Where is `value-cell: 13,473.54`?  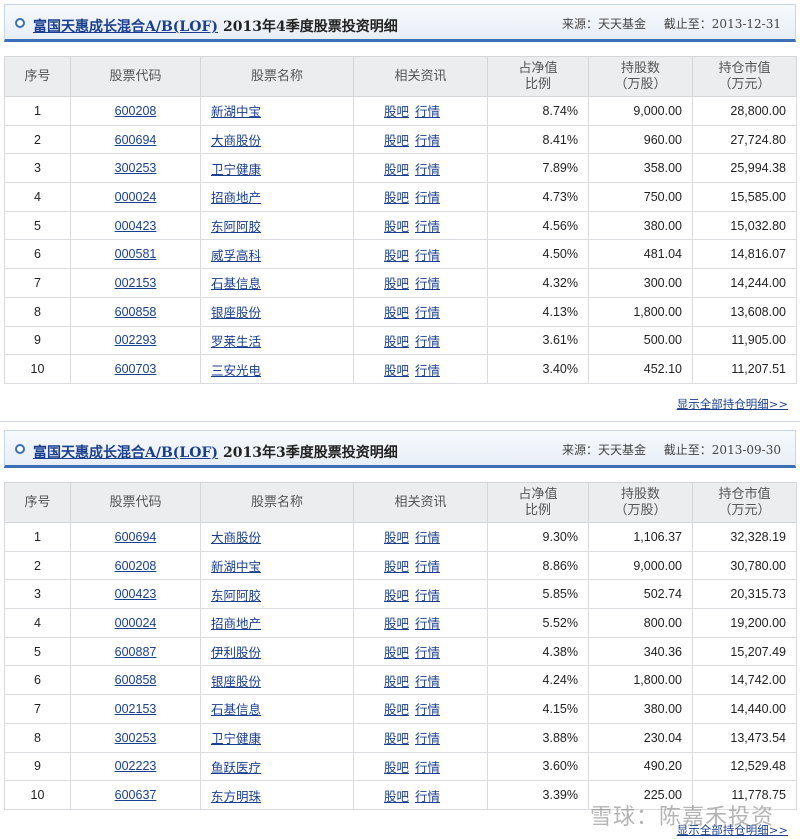 value-cell: 13,473.54 is located at coordinates (744, 737).